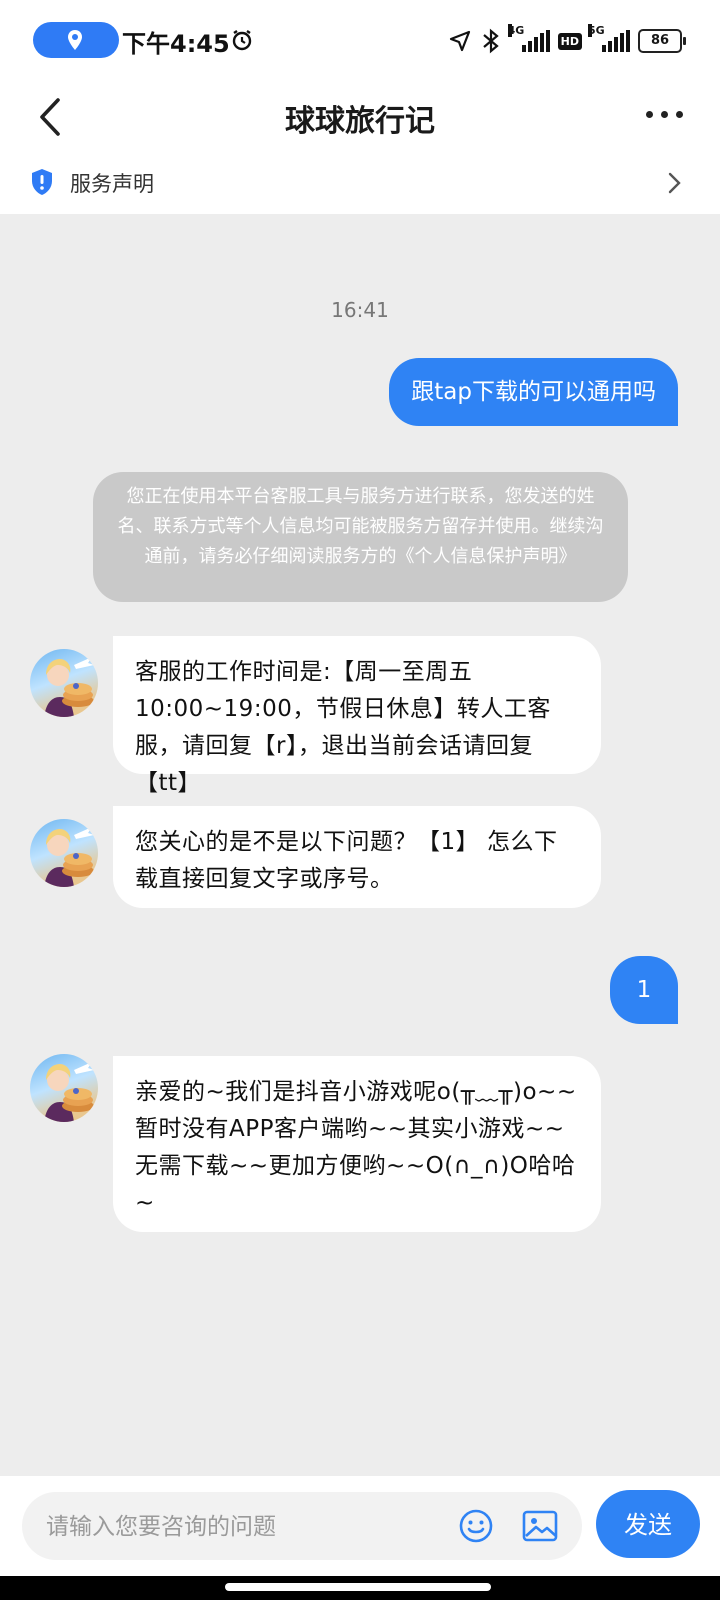 The height and width of the screenshot is (1600, 720). I want to click on home-indicator-bar, so click(360, 1588).